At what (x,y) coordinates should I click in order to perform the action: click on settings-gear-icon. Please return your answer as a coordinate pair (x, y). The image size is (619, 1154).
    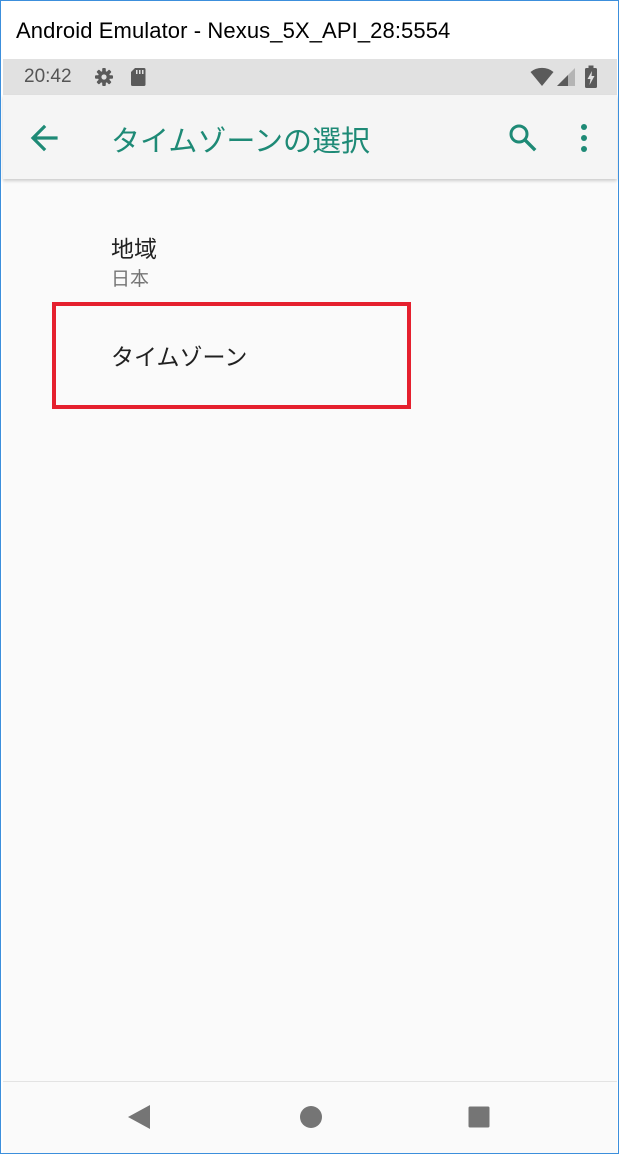
    Looking at the image, I should click on (104, 77).